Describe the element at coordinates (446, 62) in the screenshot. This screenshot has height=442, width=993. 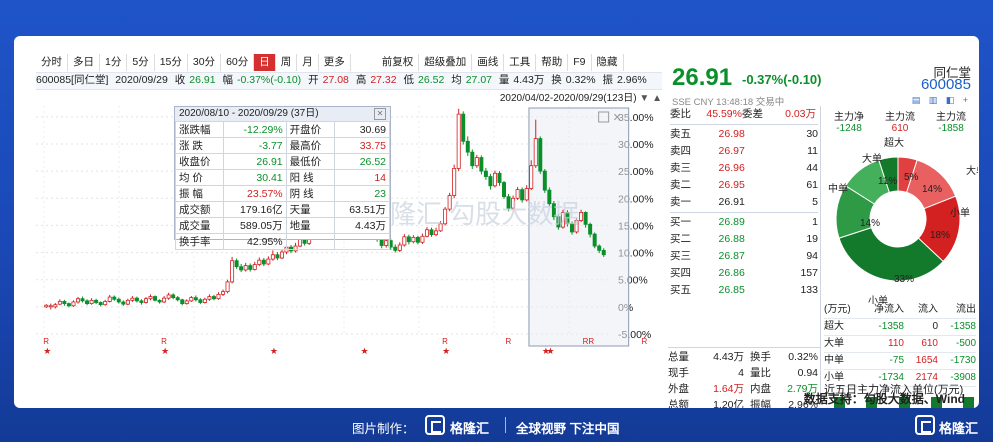
I see `toolbar-button: 超级叠加` at that location.